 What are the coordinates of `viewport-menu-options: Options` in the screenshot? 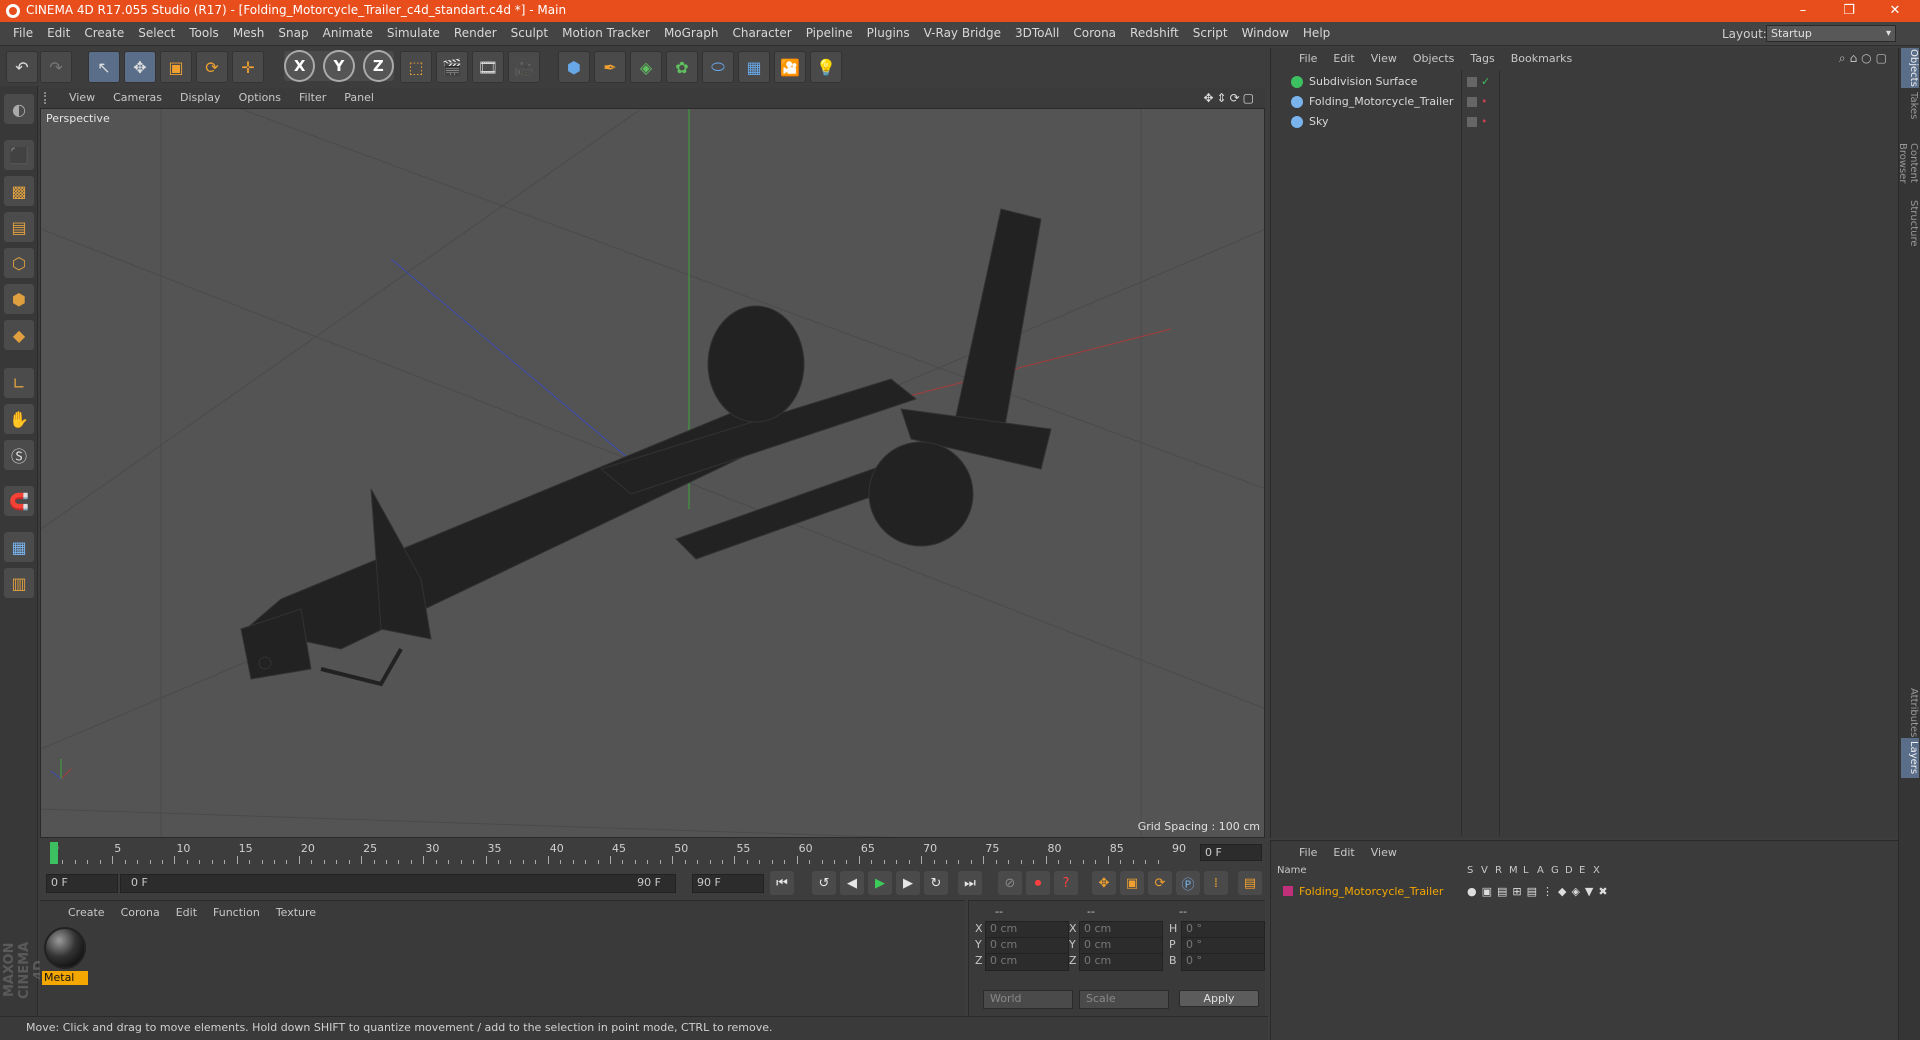 It's located at (260, 97).